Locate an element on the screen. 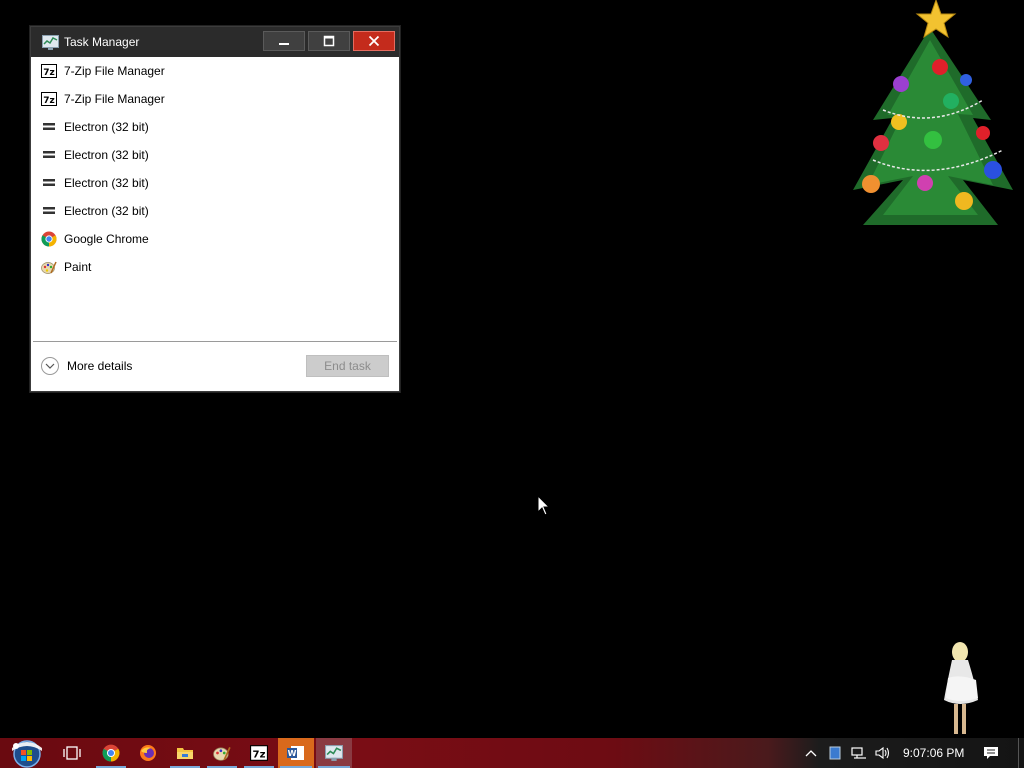 The image size is (1024, 768). woman-figure-image is located at coordinates (961, 688).